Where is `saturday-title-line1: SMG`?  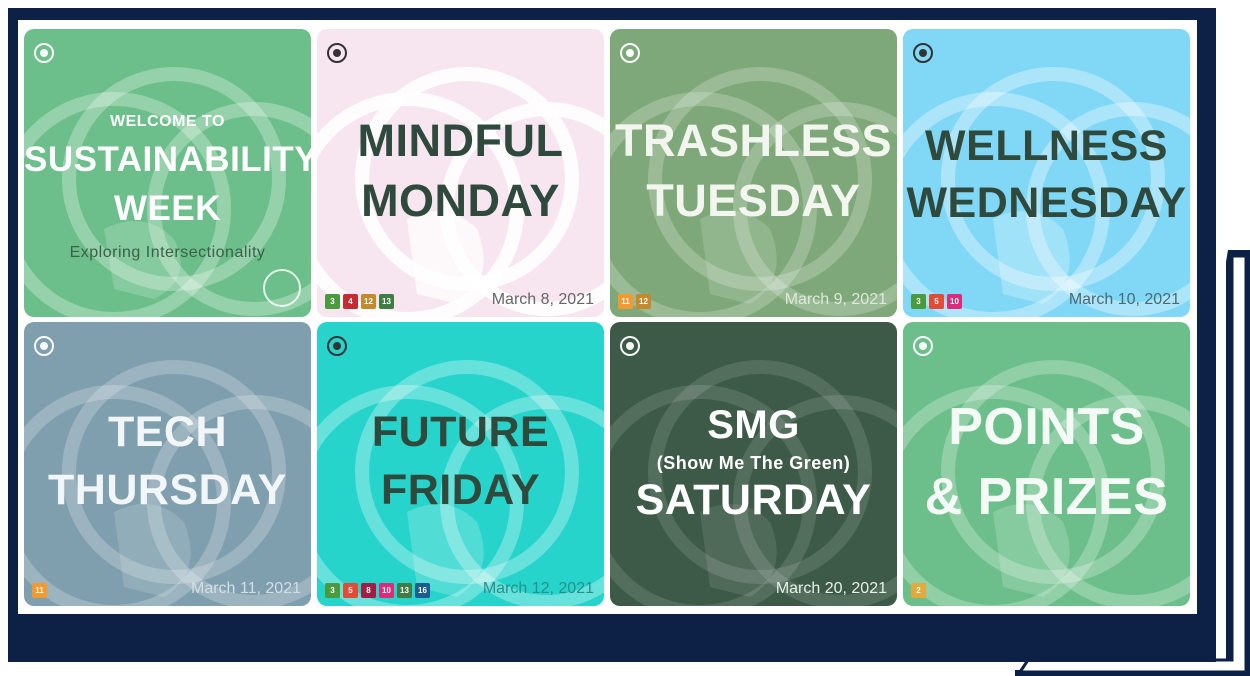 saturday-title-line1: SMG is located at coordinates (753, 425).